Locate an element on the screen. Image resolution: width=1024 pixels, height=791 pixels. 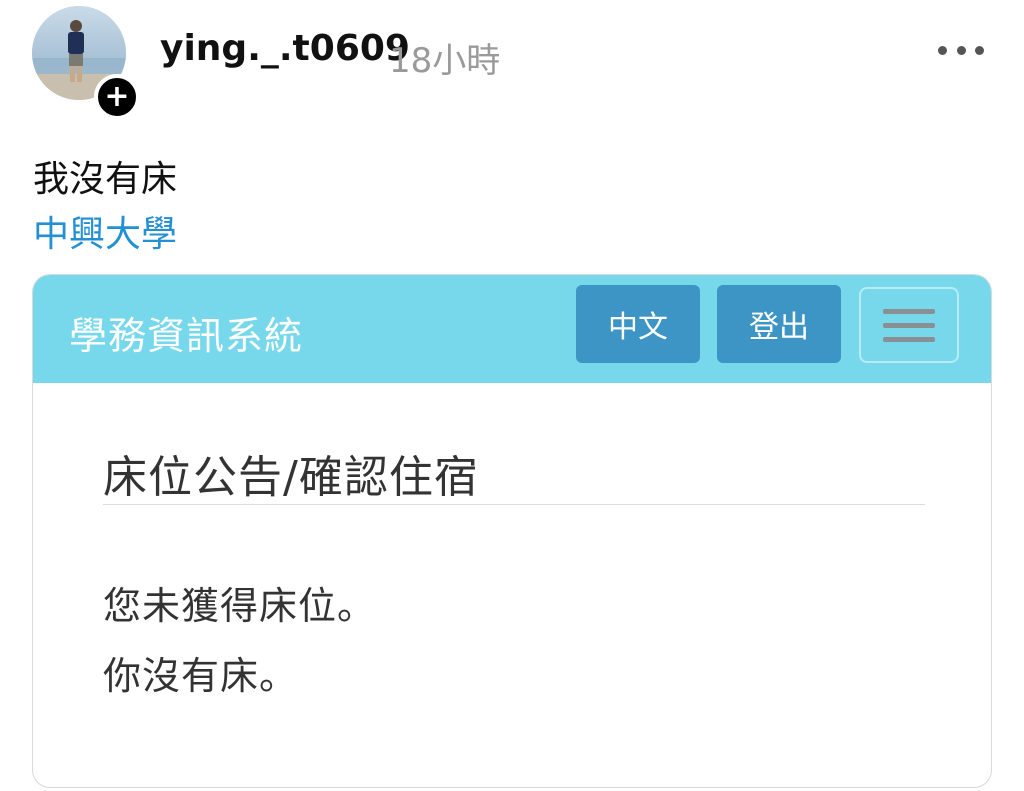
more-options-icon is located at coordinates (961, 50).